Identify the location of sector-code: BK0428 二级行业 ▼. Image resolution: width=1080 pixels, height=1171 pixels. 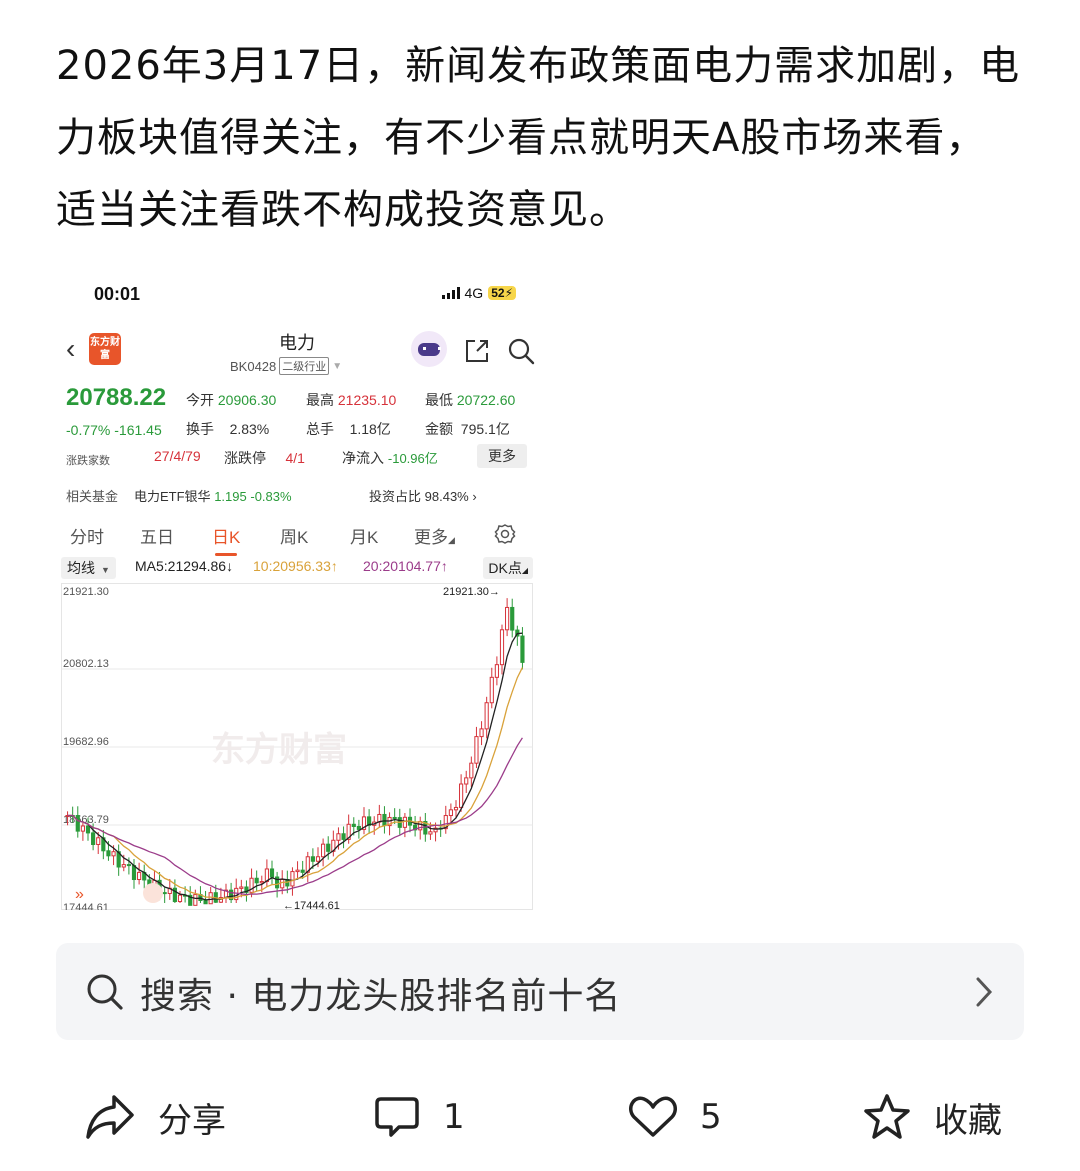
(286, 366).